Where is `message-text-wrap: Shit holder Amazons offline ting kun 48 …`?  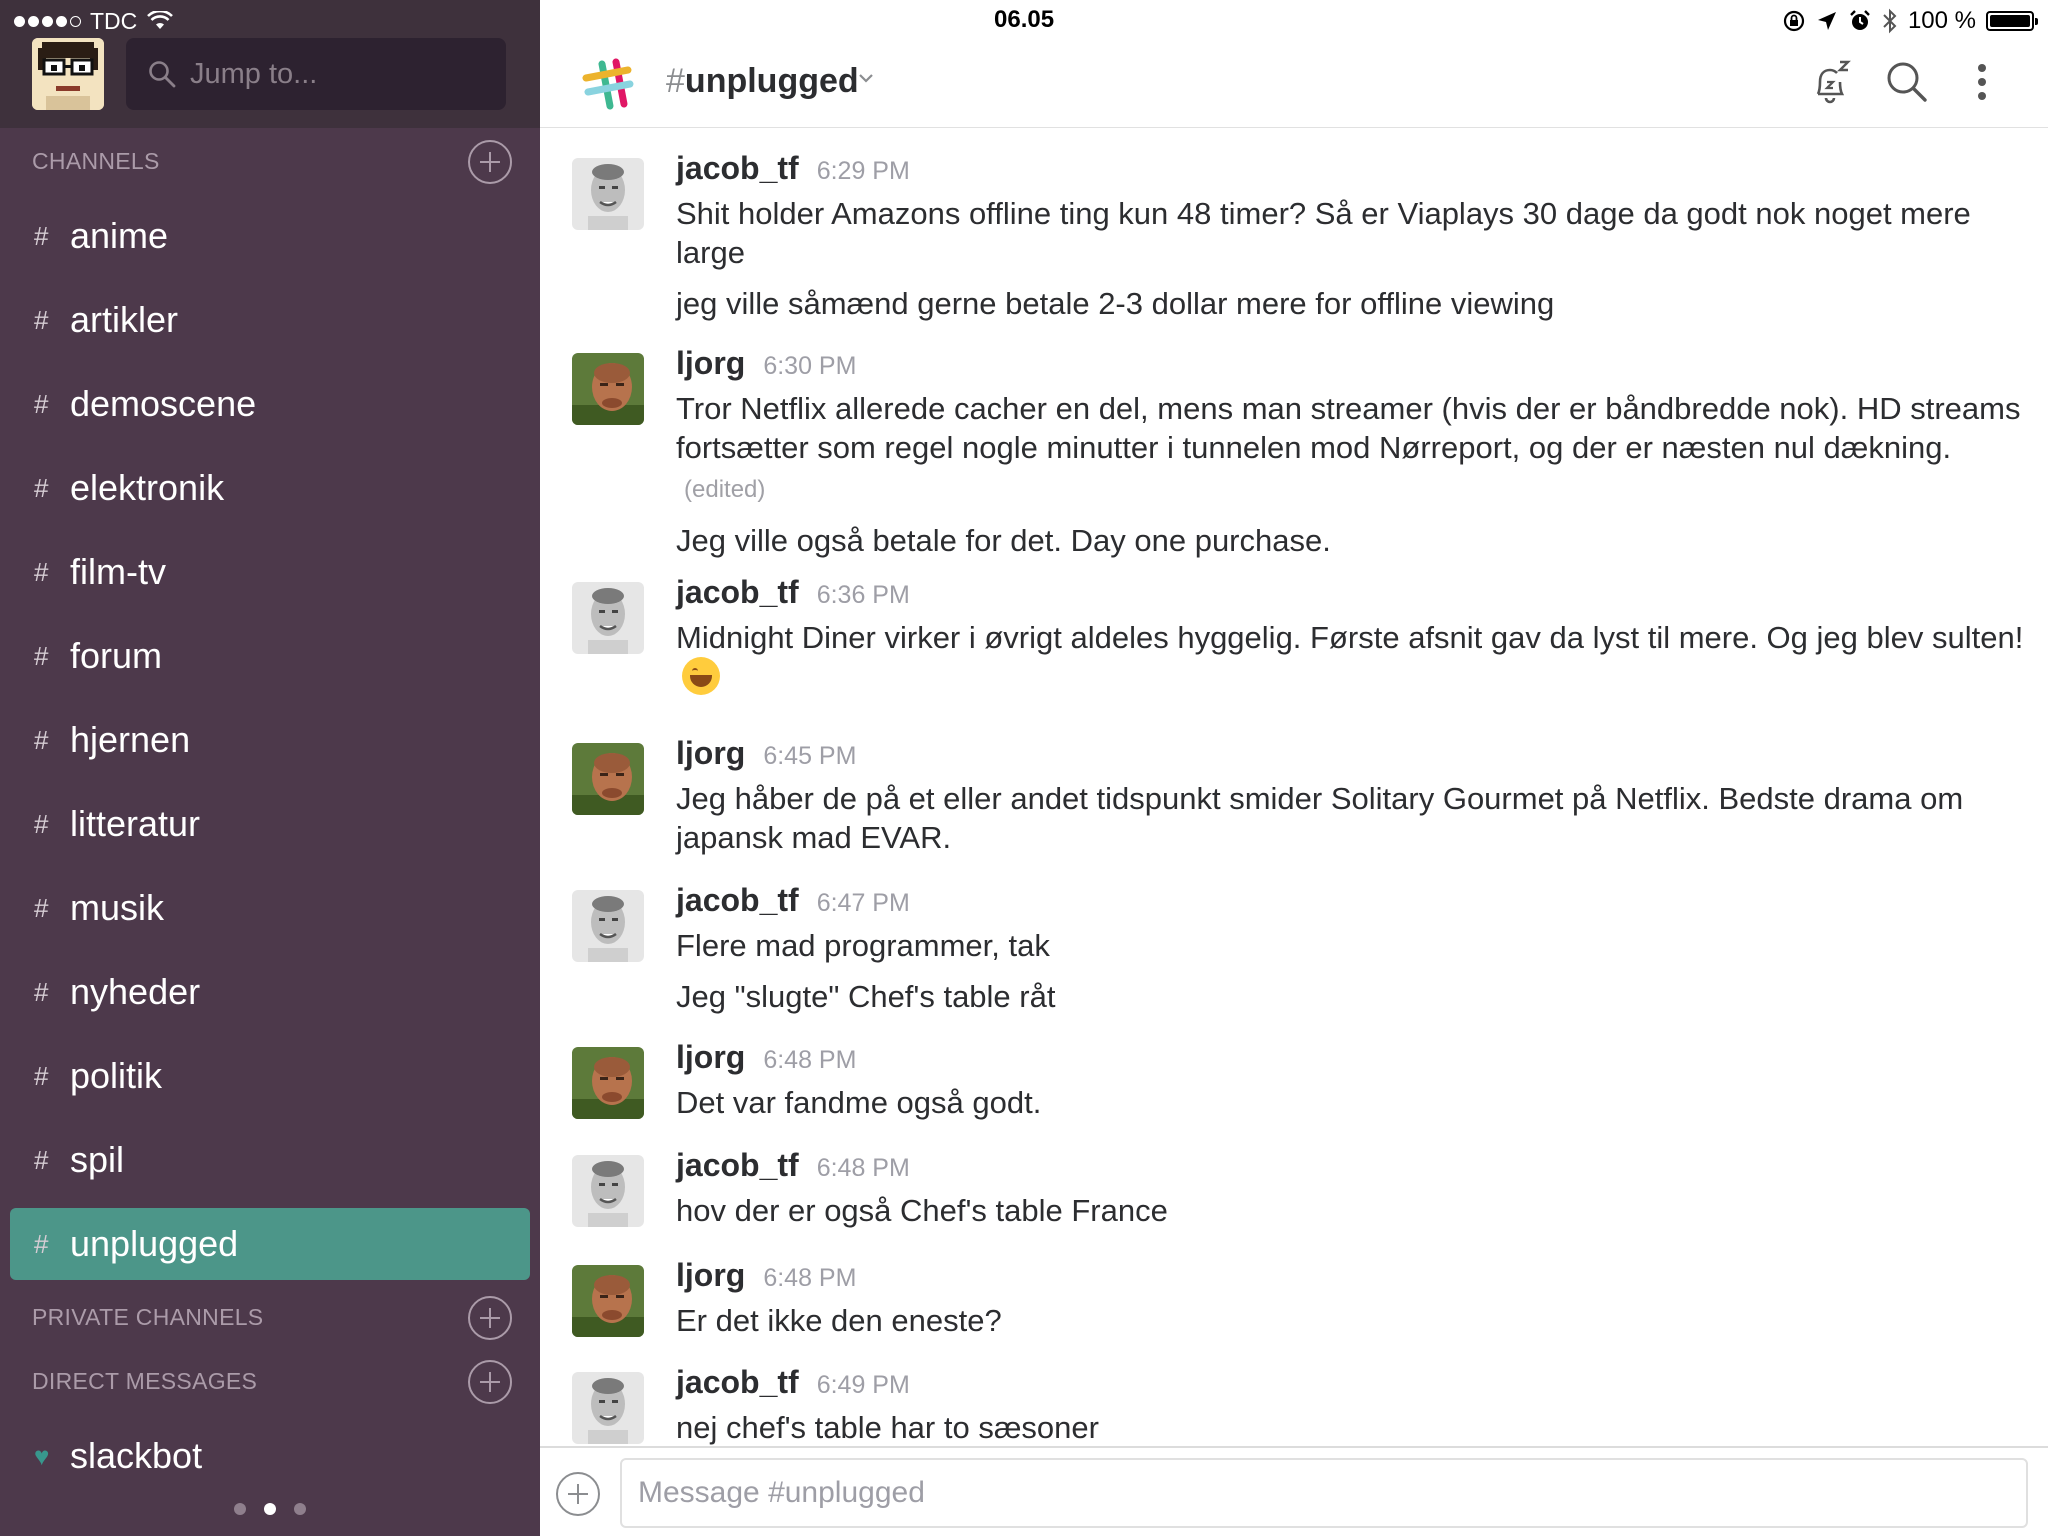 message-text-wrap: Shit holder Amazons offline ting kun 48 … is located at coordinates (1354, 233).